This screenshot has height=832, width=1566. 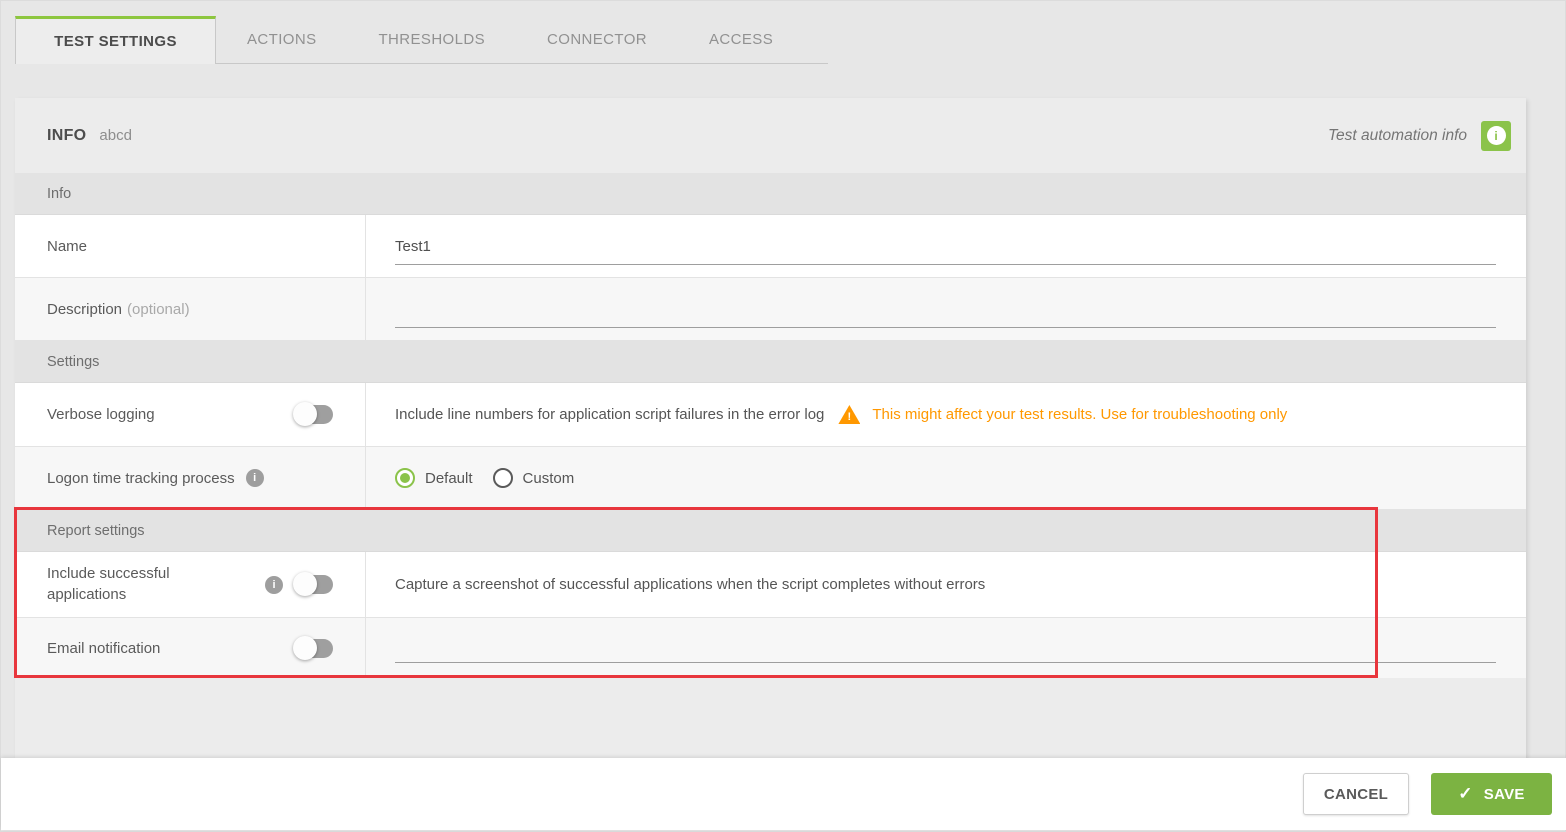 What do you see at coordinates (281, 39) in the screenshot?
I see `tab-actions: ACTIONS` at bounding box center [281, 39].